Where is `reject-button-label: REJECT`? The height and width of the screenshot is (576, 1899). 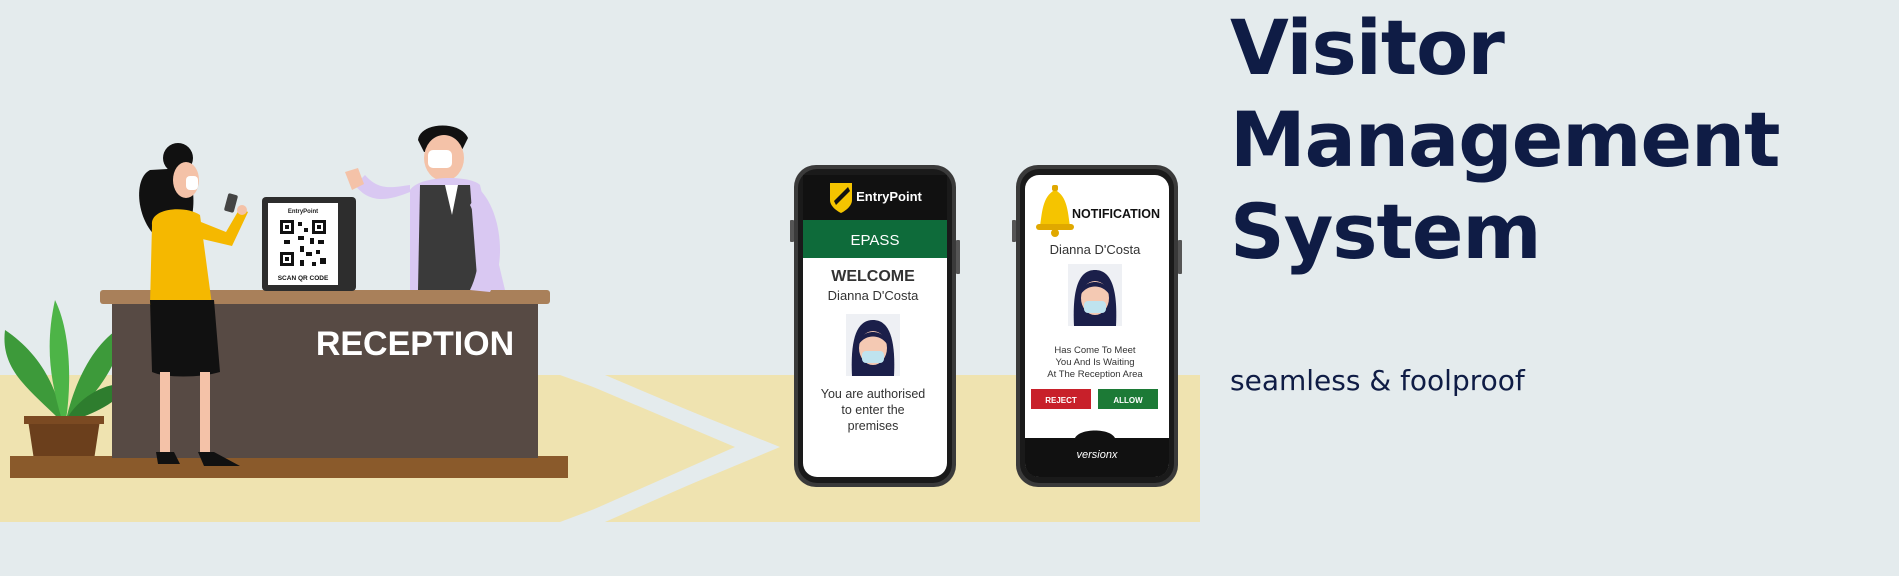 reject-button-label: REJECT is located at coordinates (1061, 400).